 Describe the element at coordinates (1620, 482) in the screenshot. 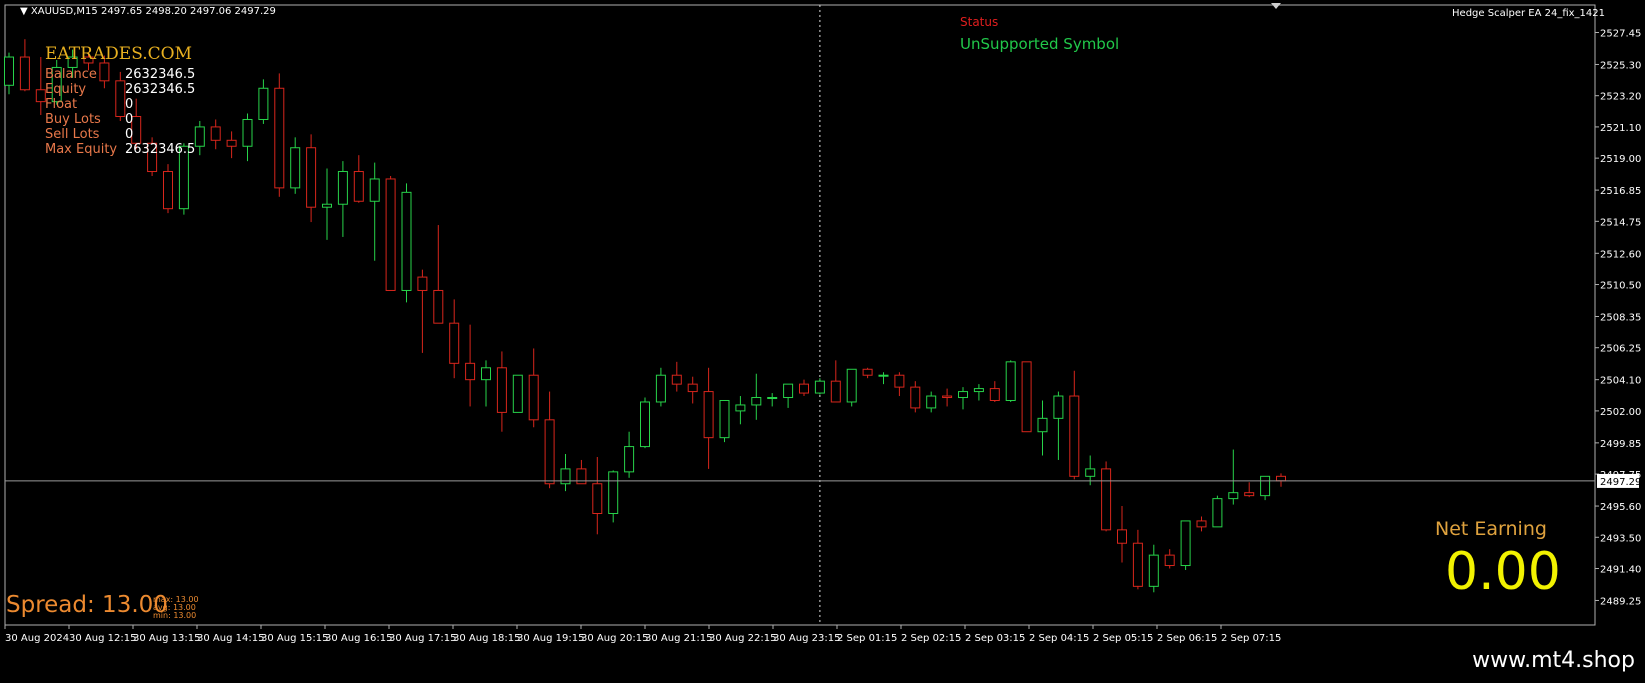

I see `bid-price-label: 2497.29` at that location.